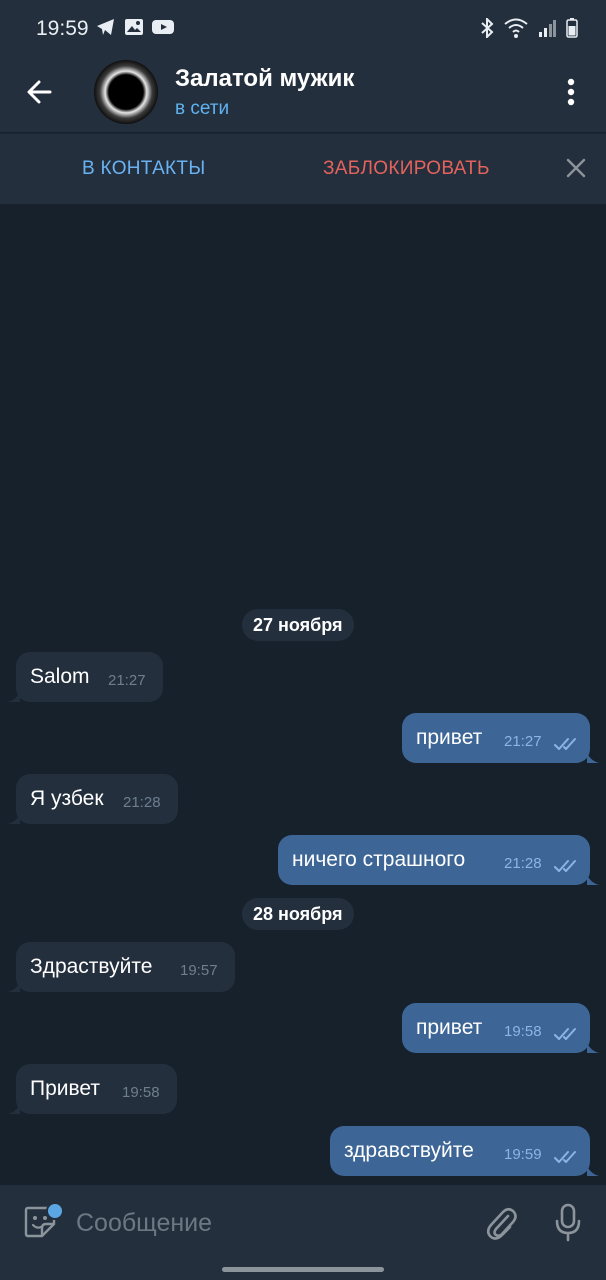 The image size is (606, 1280). Describe the element at coordinates (303, 1269) in the screenshot. I see `home-indicator` at that location.